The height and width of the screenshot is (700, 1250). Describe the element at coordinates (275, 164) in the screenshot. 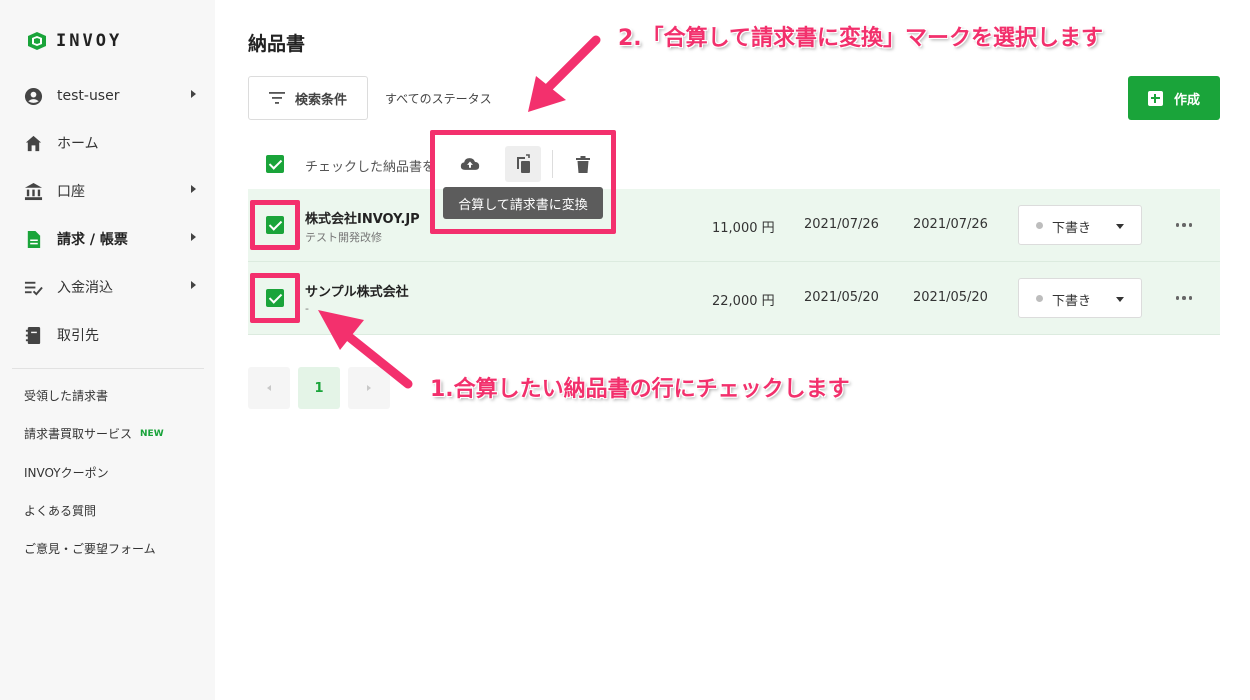

I see `select-all-checkbox` at that location.